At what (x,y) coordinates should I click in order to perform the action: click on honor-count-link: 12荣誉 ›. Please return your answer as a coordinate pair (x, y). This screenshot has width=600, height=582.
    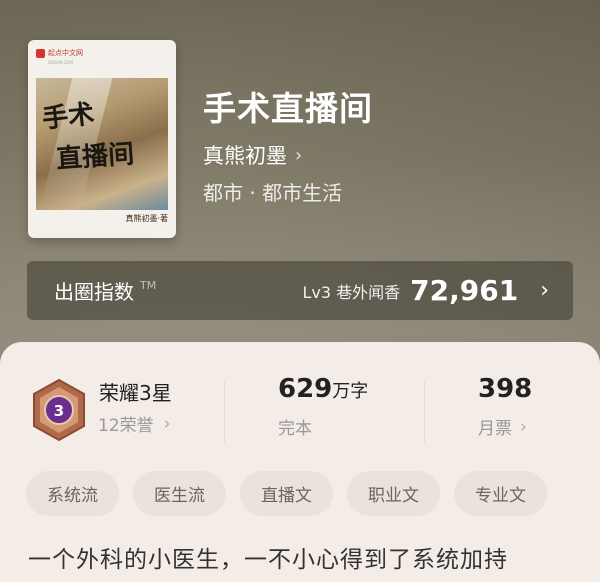
    Looking at the image, I should click on (134, 424).